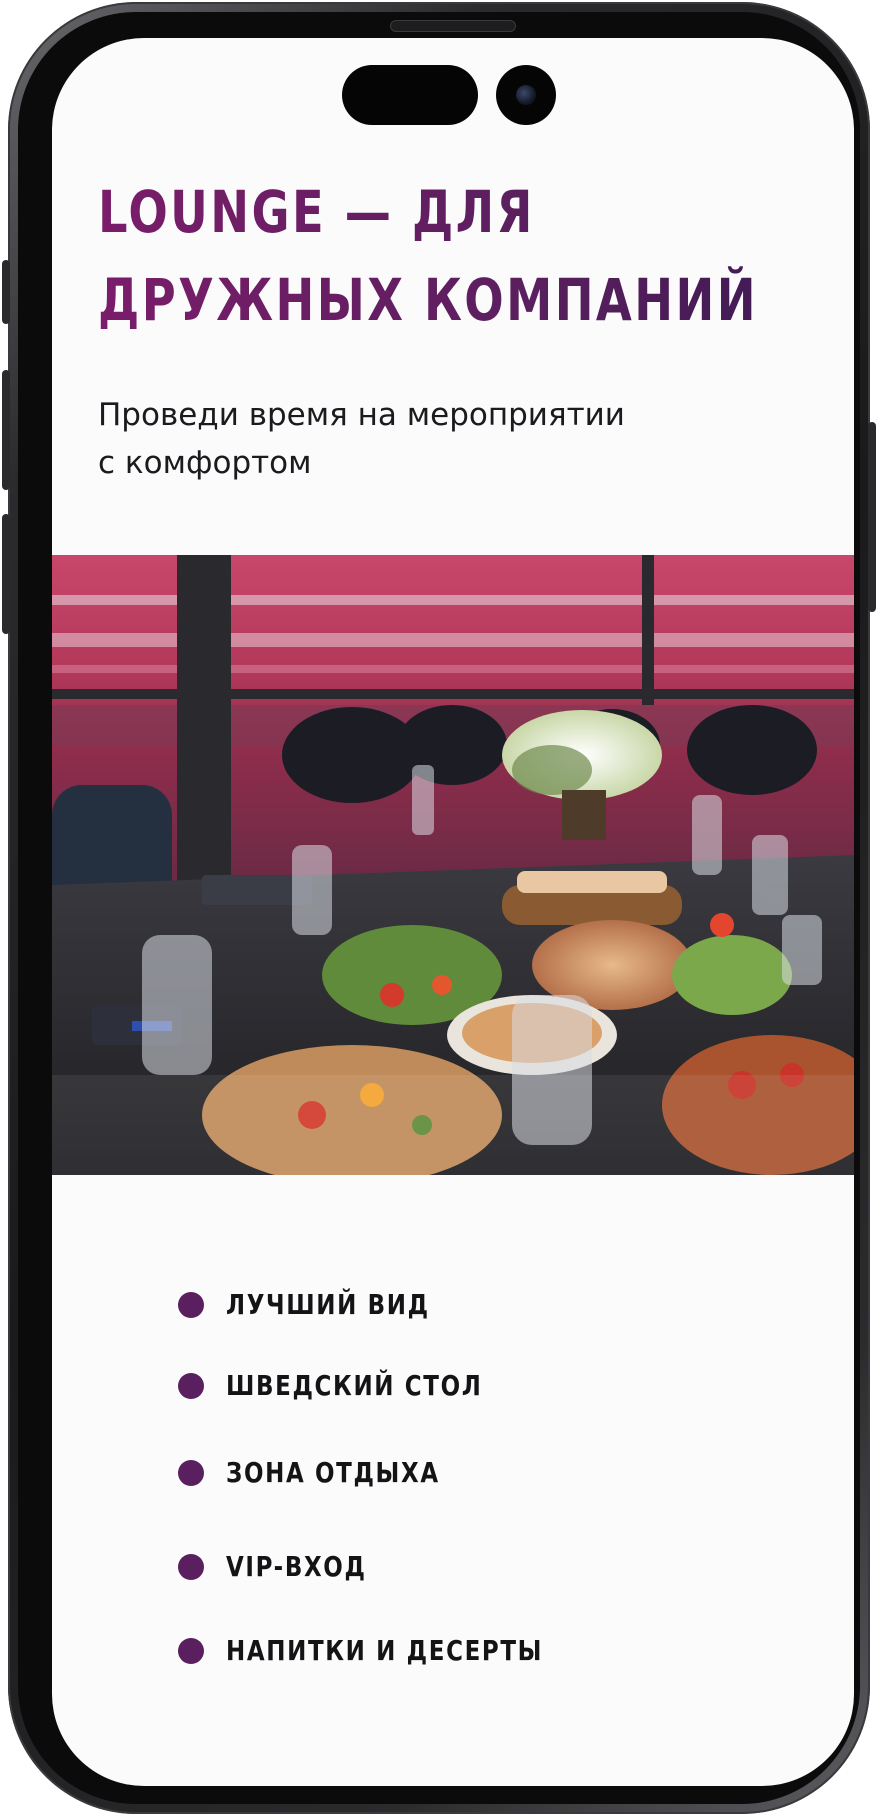  Describe the element at coordinates (6, 574) in the screenshot. I see `volume-down-button` at that location.